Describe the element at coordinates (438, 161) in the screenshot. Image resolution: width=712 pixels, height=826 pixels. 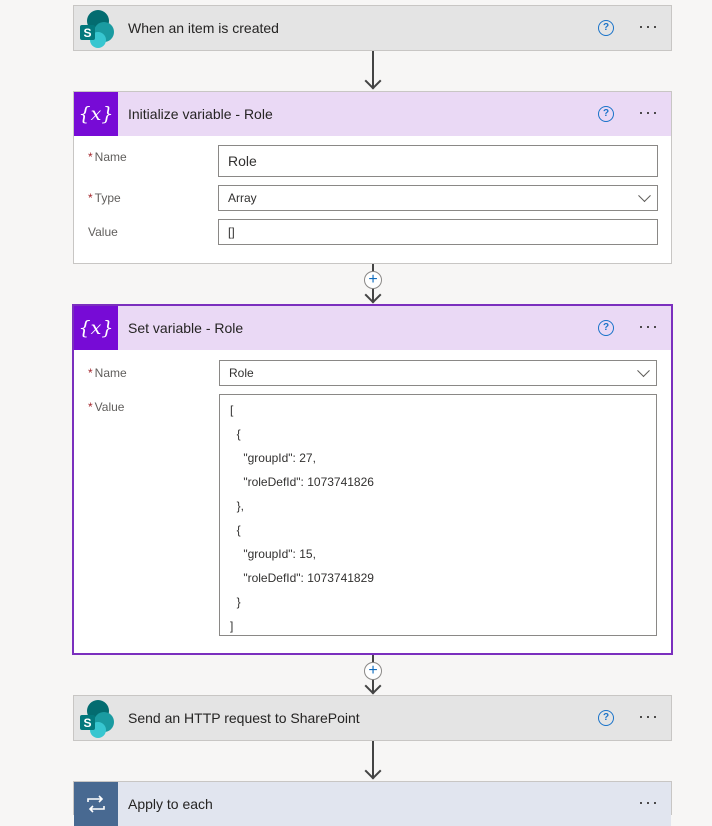
I see `variable-name-input: Role` at that location.